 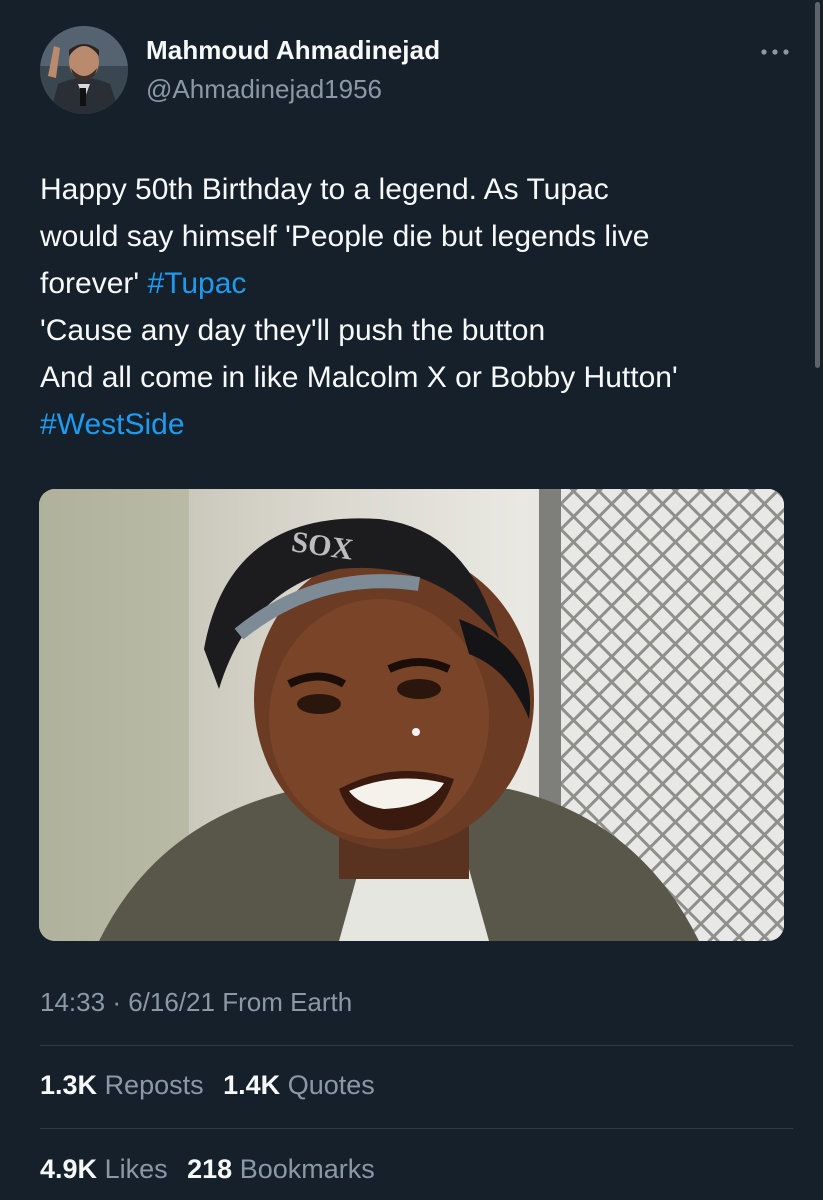 I want to click on engagement-row-2: 4.9K Likes 218 Bookmarks, so click(x=213, y=1169).